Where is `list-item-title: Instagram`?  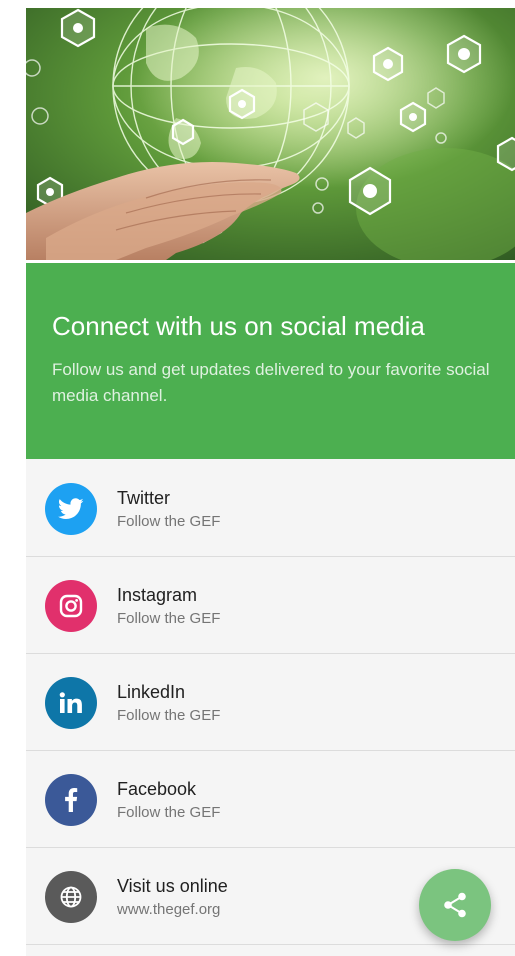
list-item-title: Instagram is located at coordinates (157, 595).